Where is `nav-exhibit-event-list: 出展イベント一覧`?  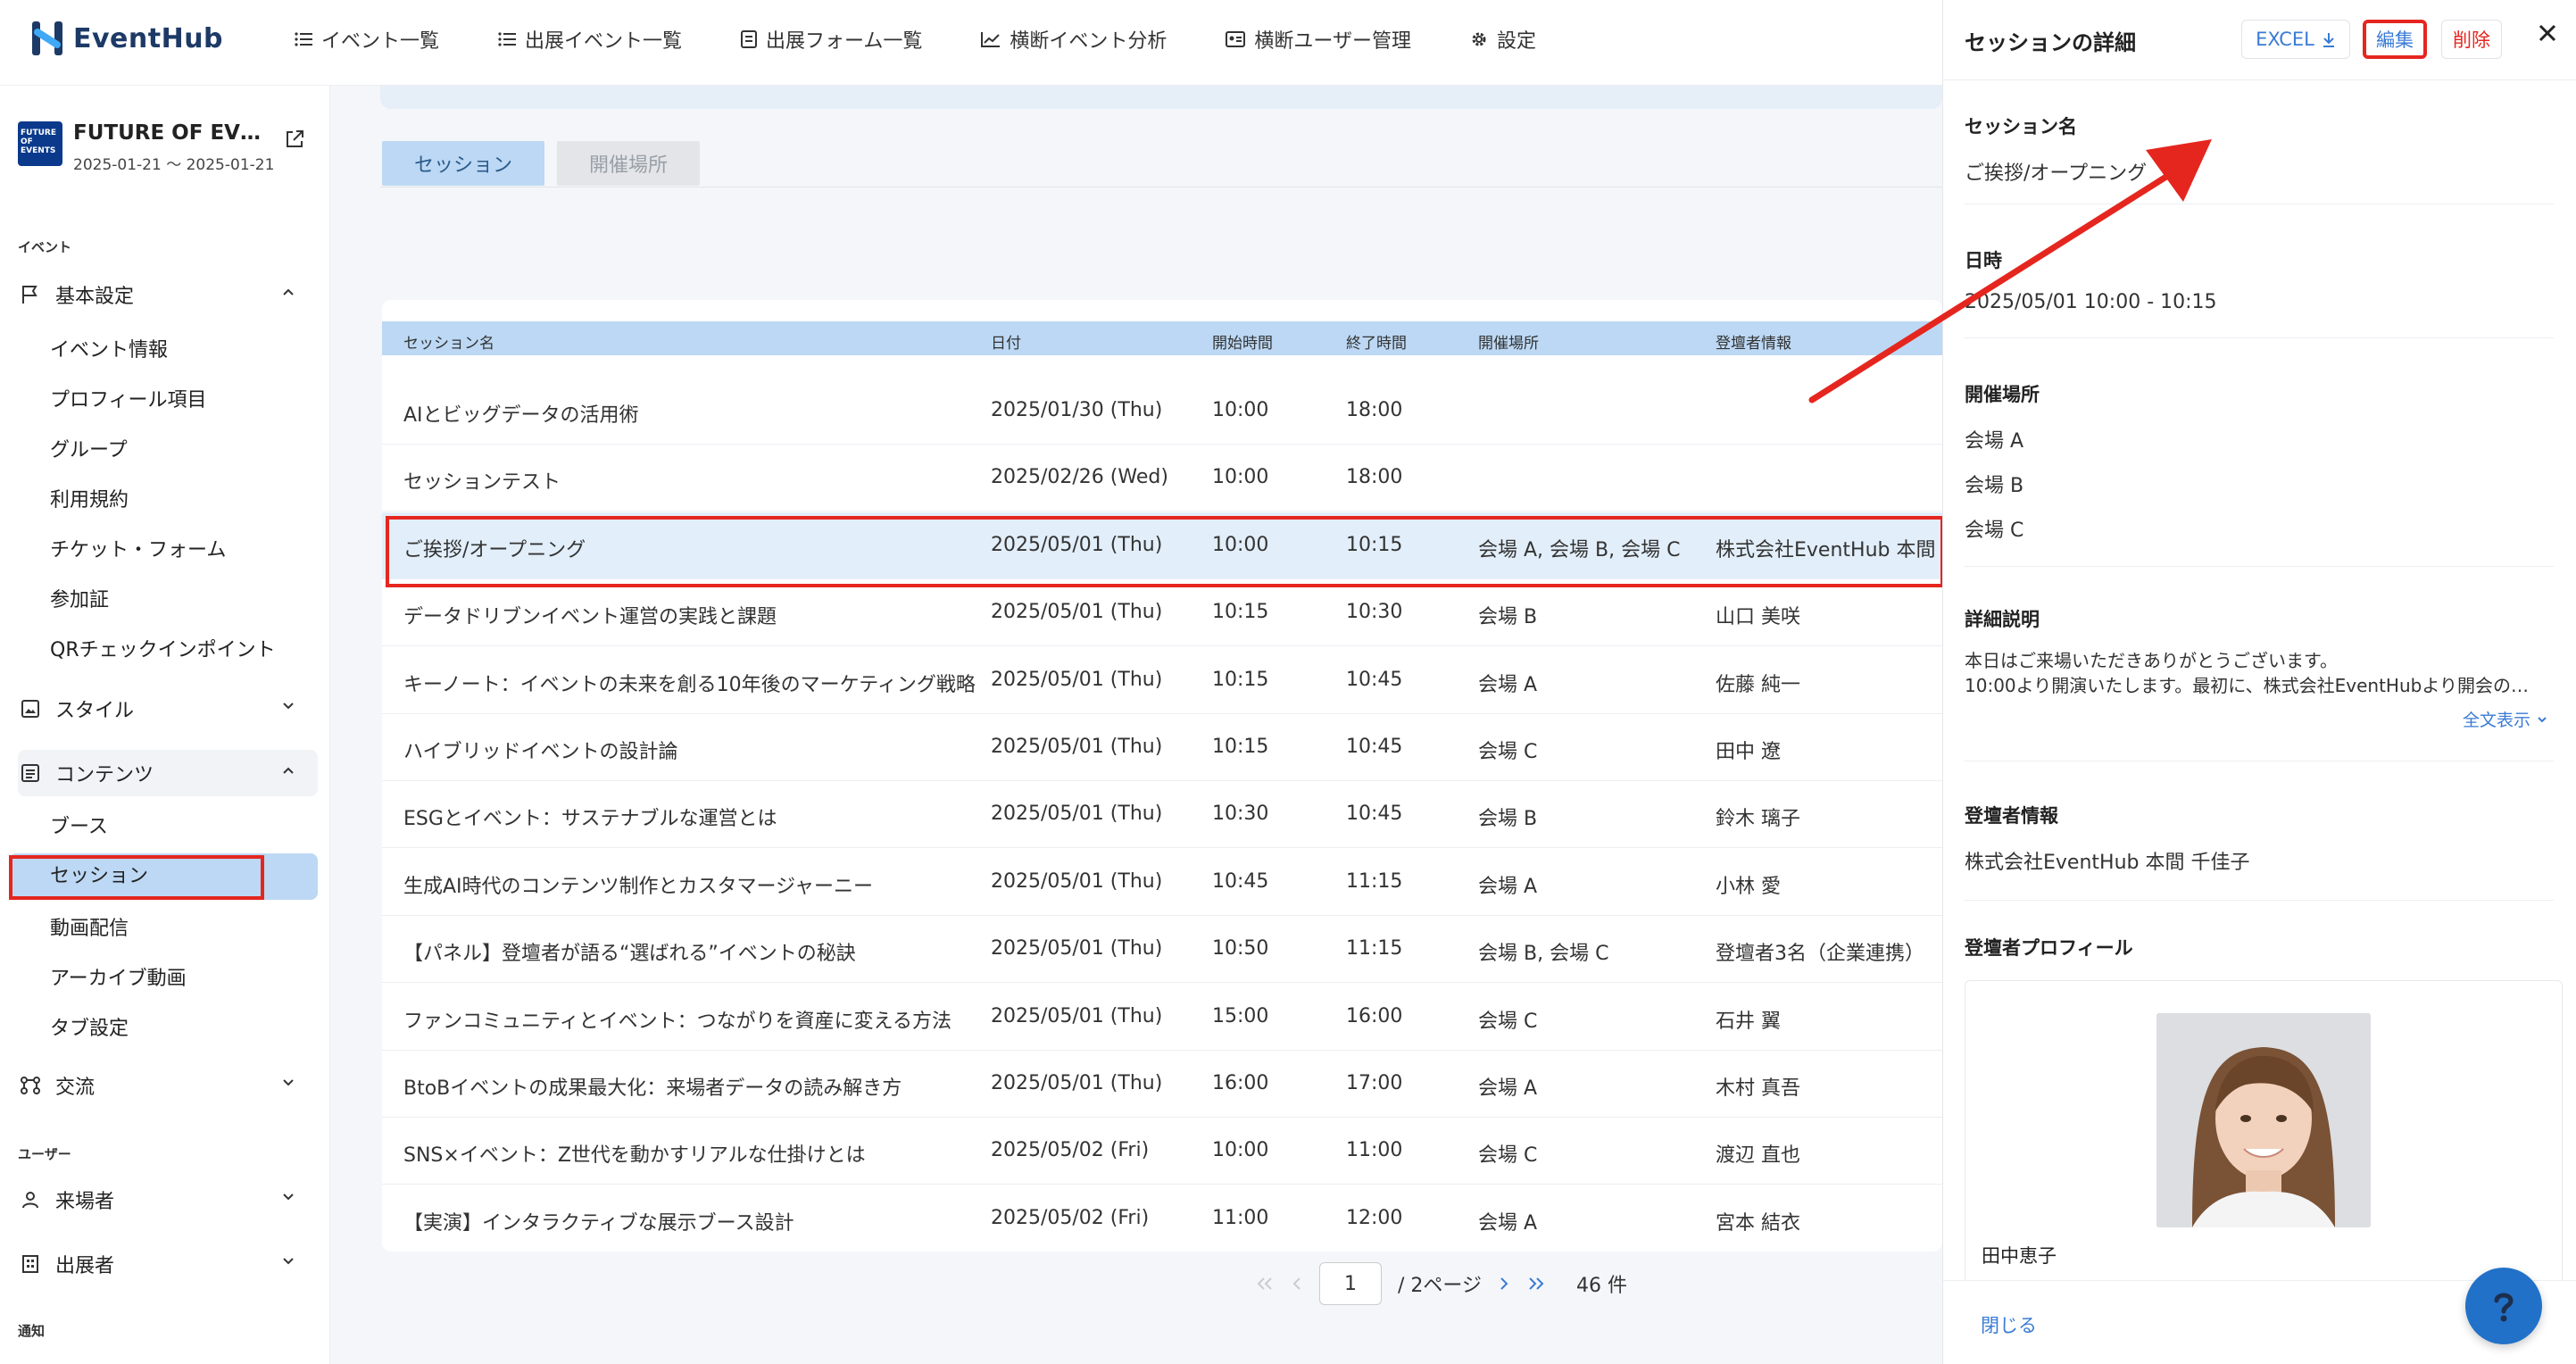
nav-exhibit-event-list: 出展イベント一覧 is located at coordinates (590, 39).